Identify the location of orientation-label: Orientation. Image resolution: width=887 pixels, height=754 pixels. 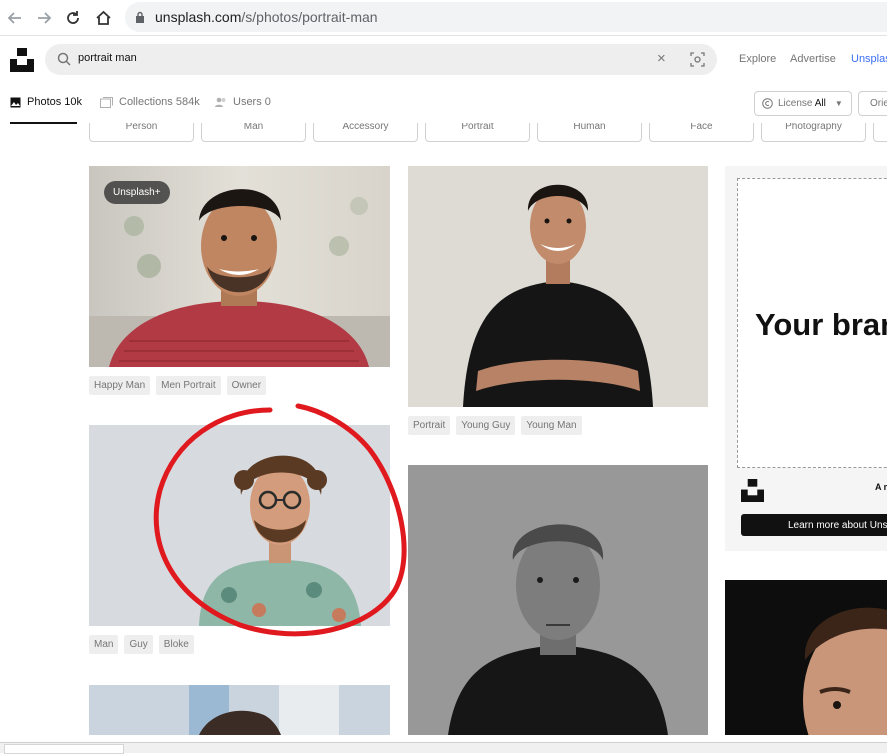
(878, 103).